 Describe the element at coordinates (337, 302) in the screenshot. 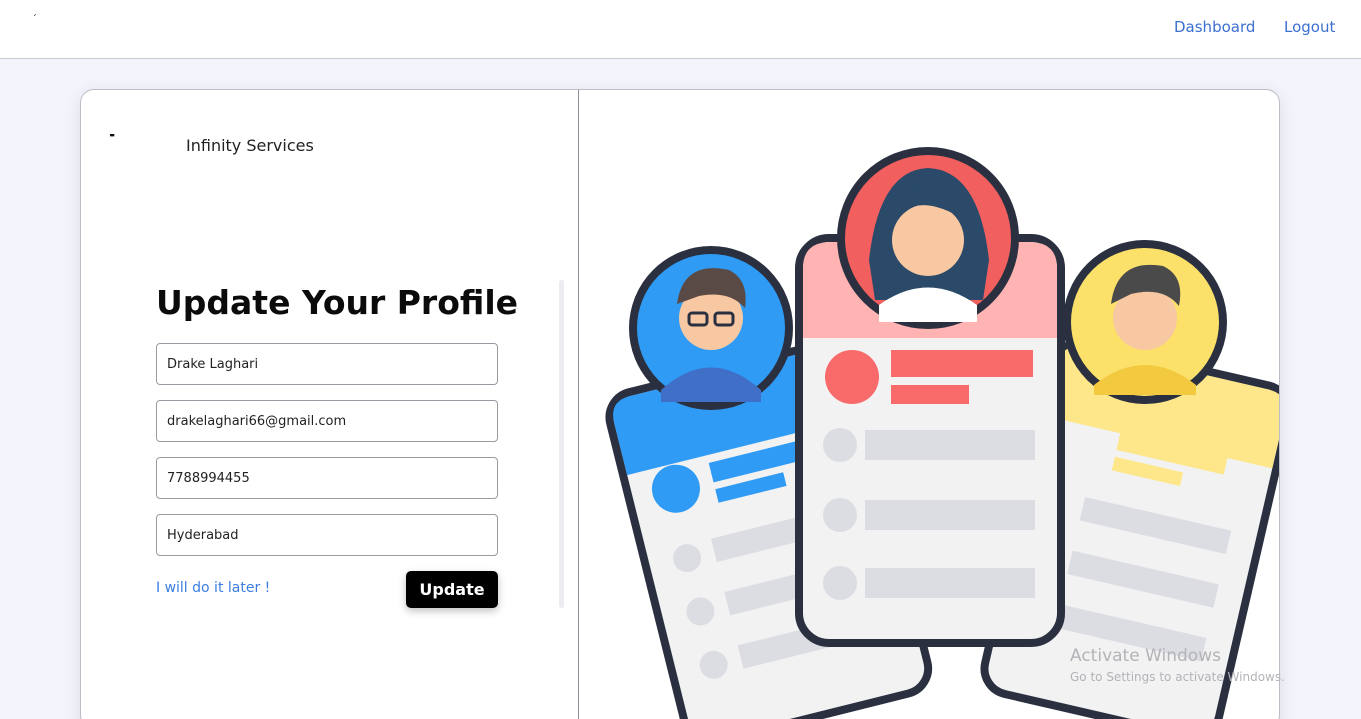

I see `page-title: Update Your Profile` at that location.